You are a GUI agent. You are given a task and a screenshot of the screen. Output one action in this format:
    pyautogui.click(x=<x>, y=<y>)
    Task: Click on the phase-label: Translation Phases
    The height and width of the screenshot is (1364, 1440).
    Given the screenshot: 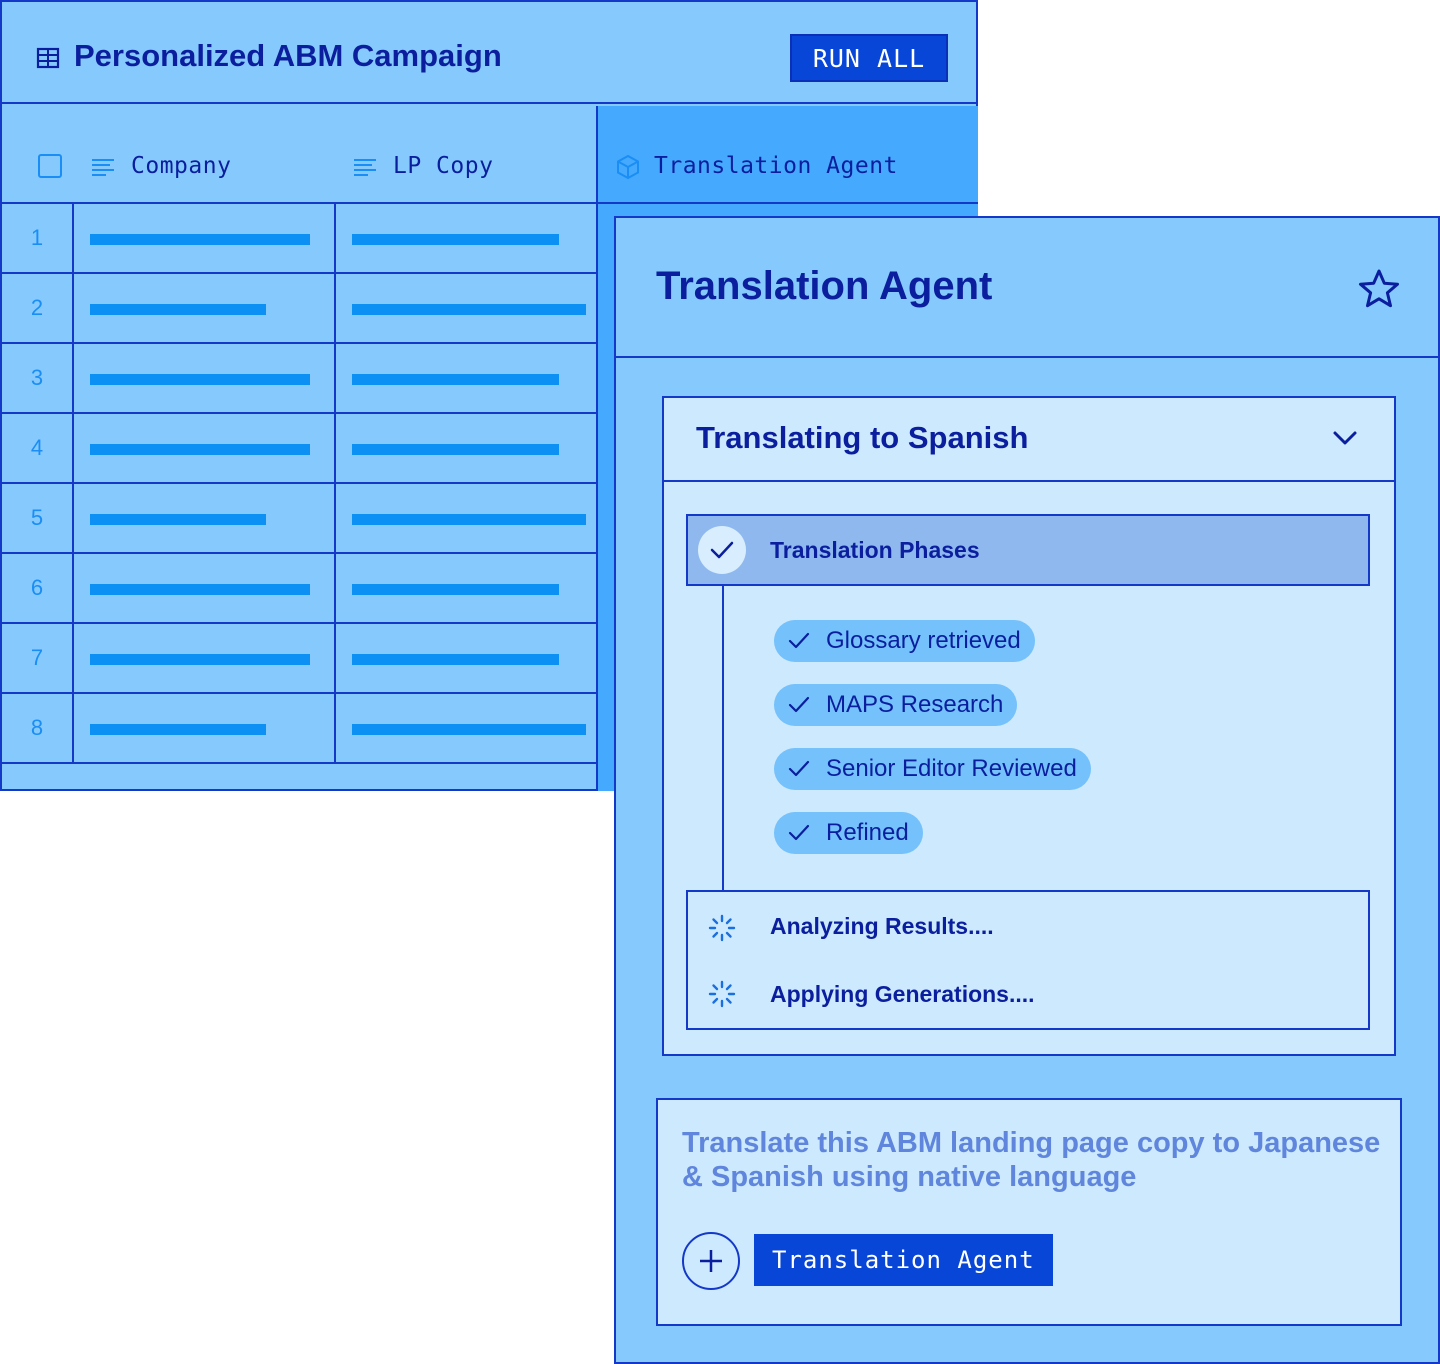 What is the action you would take?
    pyautogui.click(x=875, y=549)
    